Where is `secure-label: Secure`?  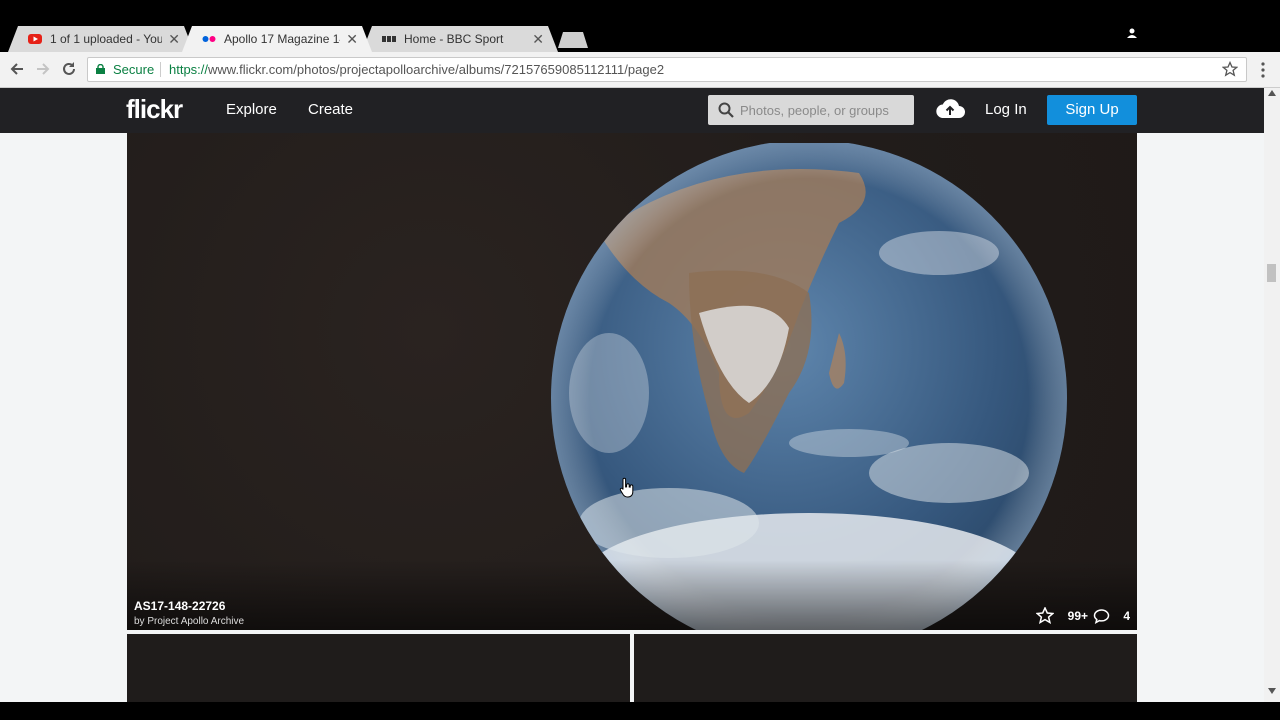 secure-label: Secure is located at coordinates (134, 69).